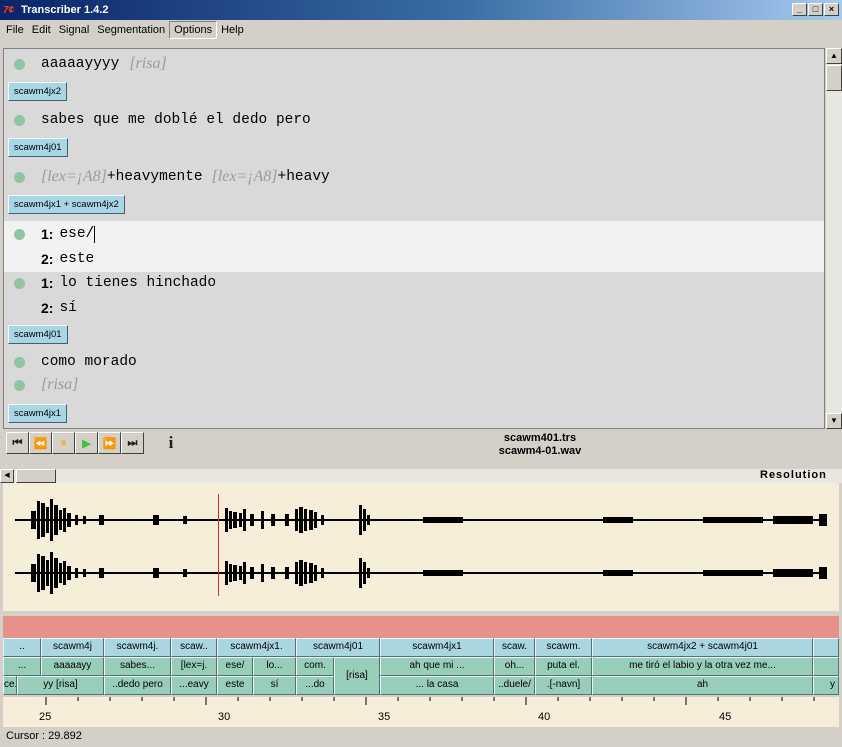 Image resolution: width=842 pixels, height=747 pixels. Describe the element at coordinates (421, 712) in the screenshot. I see `time-ruler` at that location.